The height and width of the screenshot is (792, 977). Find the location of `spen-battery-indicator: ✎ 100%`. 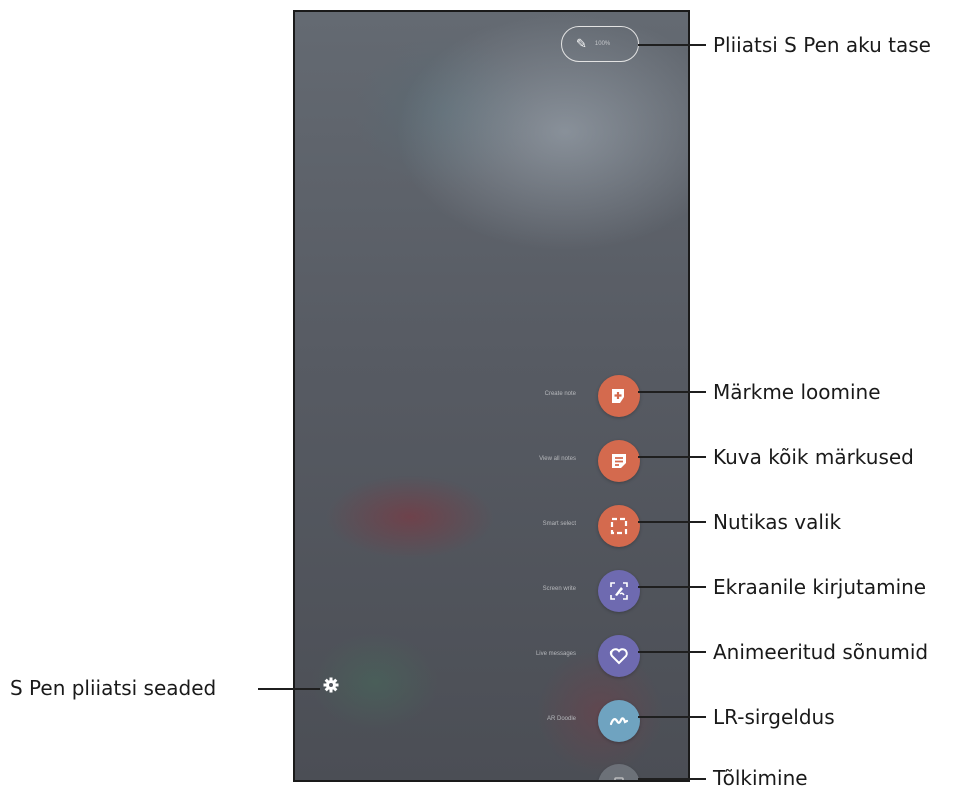

spen-battery-indicator: ✎ 100% is located at coordinates (600, 44).